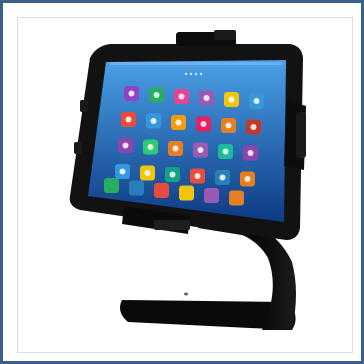 The height and width of the screenshot is (364, 364). Describe the element at coordinates (78, 148) in the screenshot. I see `left-button-lower` at that location.